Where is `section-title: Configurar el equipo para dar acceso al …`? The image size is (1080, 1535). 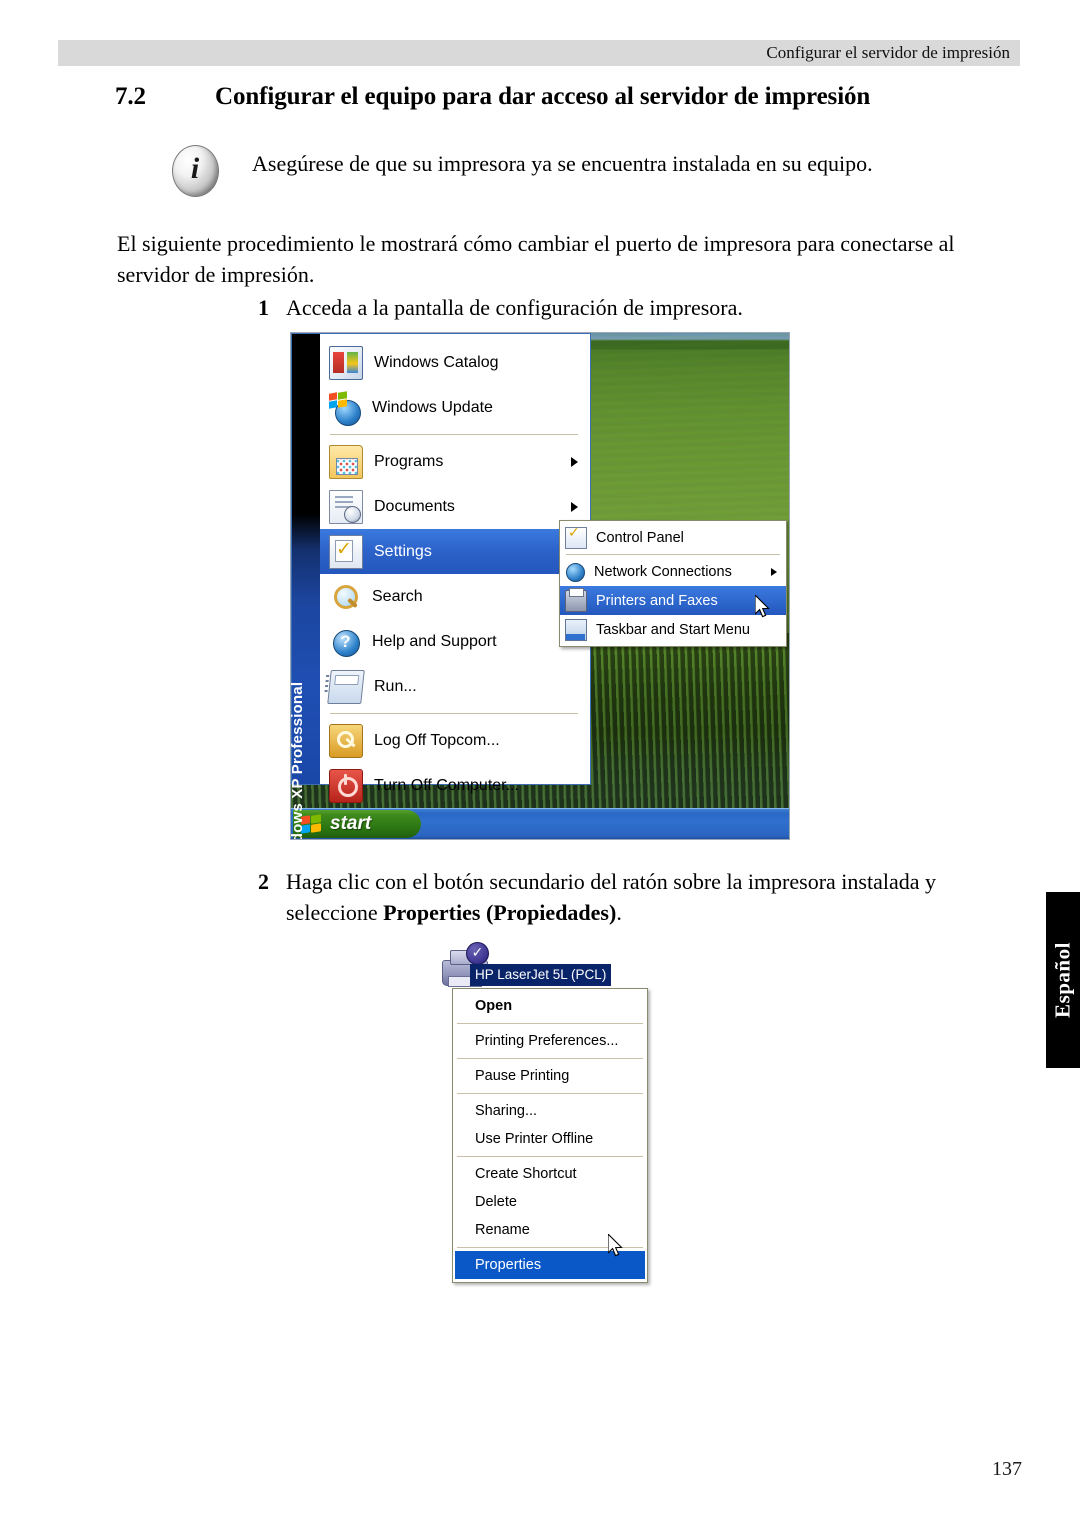 section-title: Configurar el equipo para dar acceso al … is located at coordinates (543, 96).